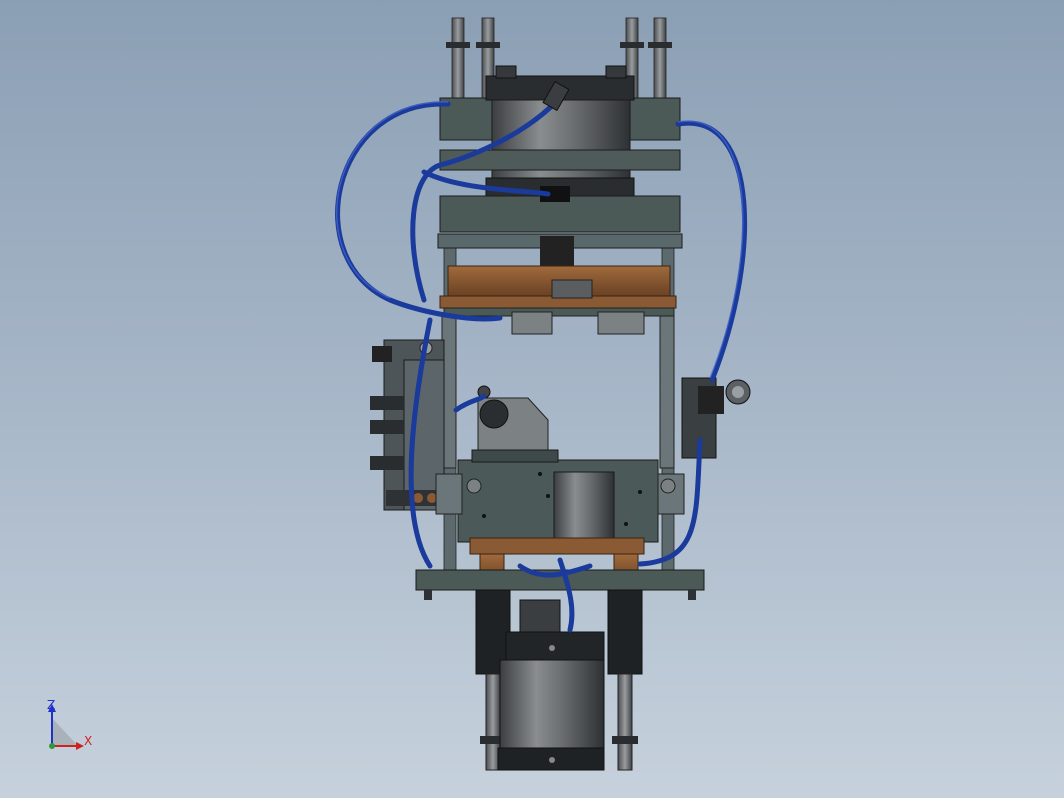 This screenshot has width=1064, height=798. I want to click on x-axis-label: X, so click(88, 741).